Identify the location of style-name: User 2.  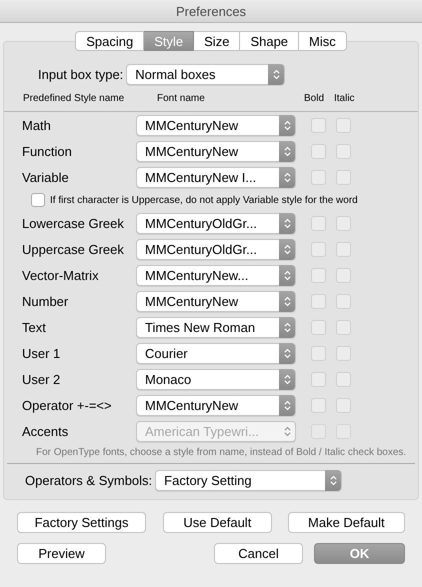
(41, 379).